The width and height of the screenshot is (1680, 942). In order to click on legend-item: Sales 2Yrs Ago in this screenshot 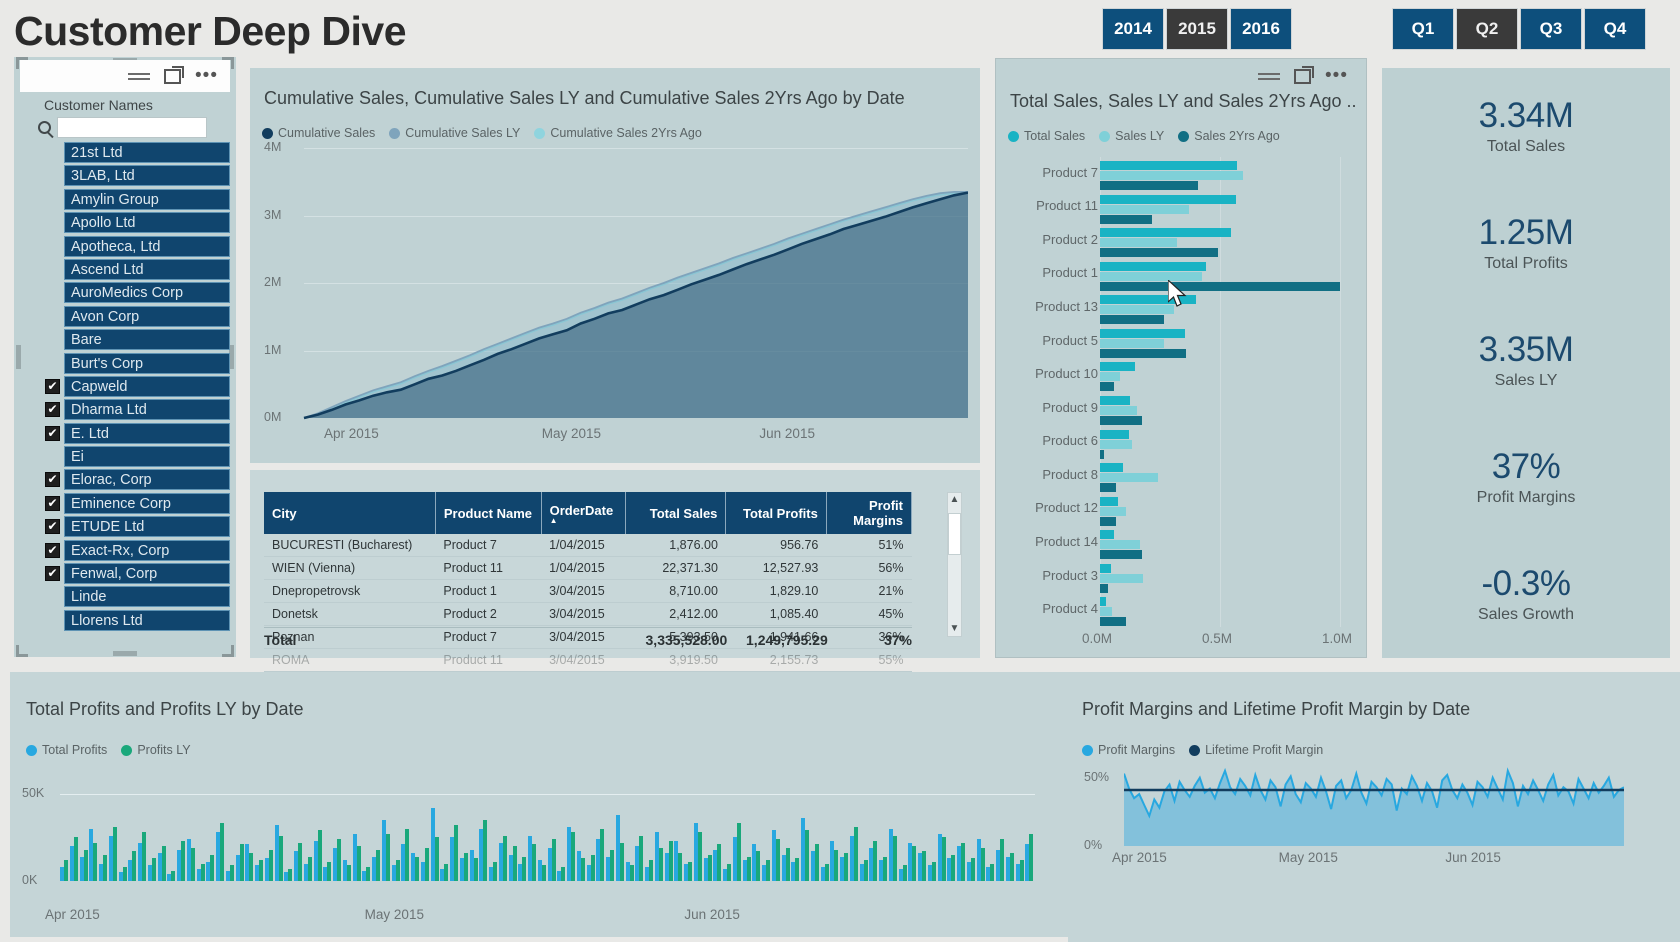, I will do `click(1229, 136)`.